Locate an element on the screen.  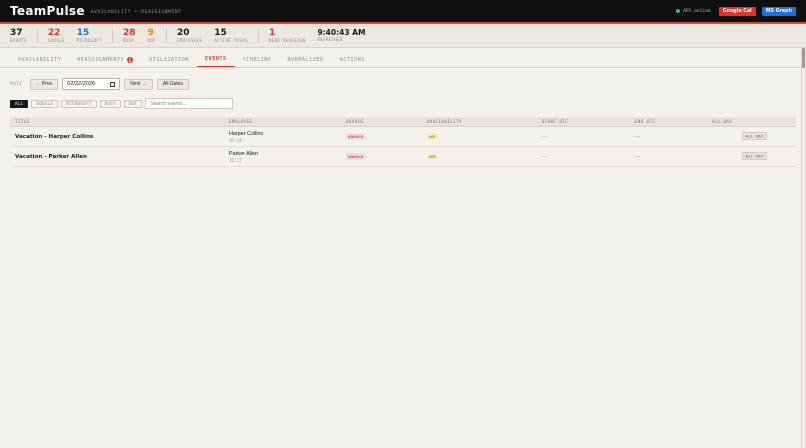
tab-normalized: NORMALIZED is located at coordinates (306, 62).